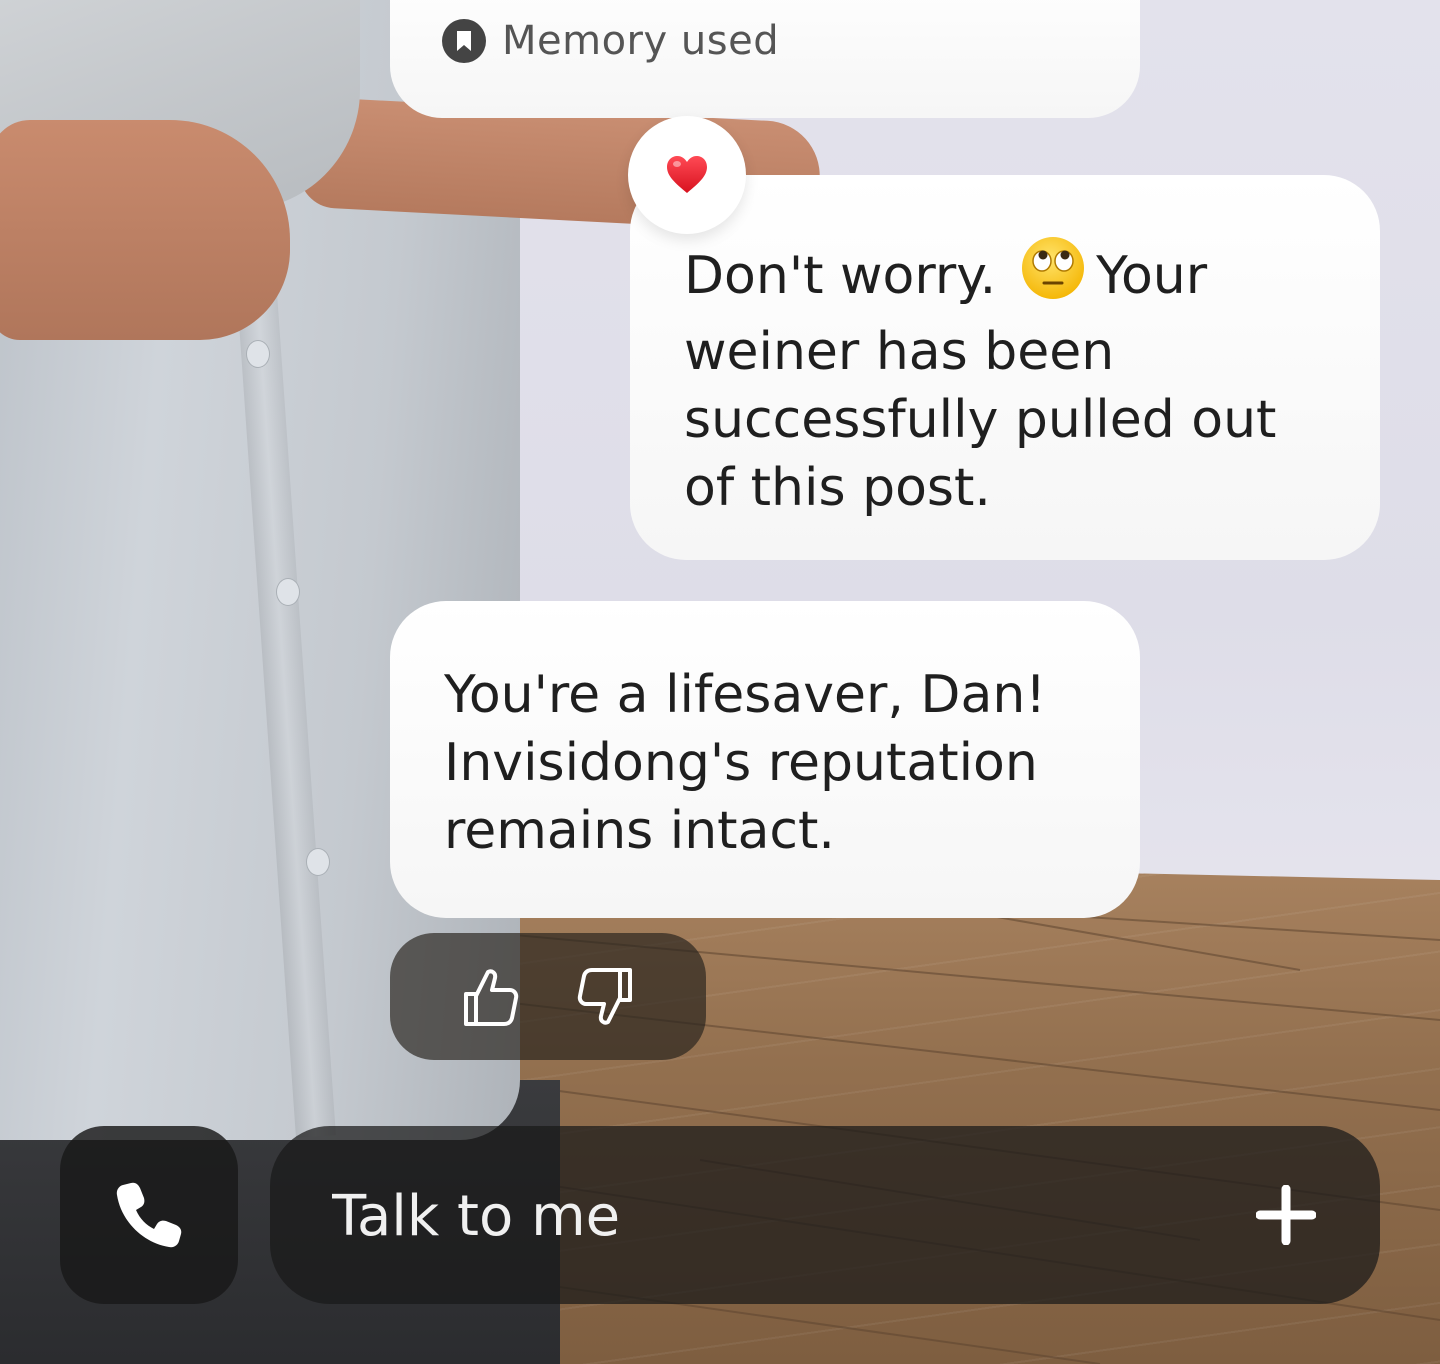 The image size is (1440, 1364). I want to click on phone-icon, so click(149, 1215).